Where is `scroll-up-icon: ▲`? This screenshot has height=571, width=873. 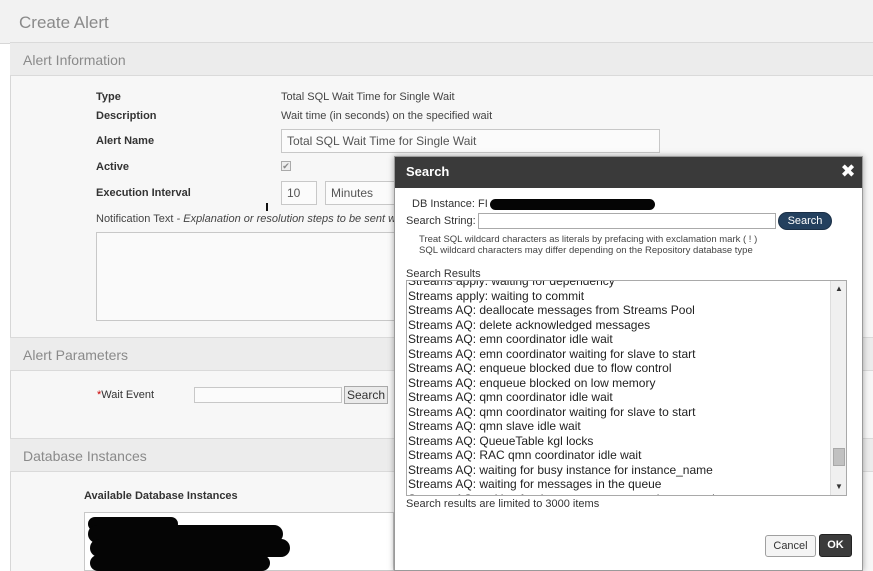
scroll-up-icon: ▲ is located at coordinates (838, 289).